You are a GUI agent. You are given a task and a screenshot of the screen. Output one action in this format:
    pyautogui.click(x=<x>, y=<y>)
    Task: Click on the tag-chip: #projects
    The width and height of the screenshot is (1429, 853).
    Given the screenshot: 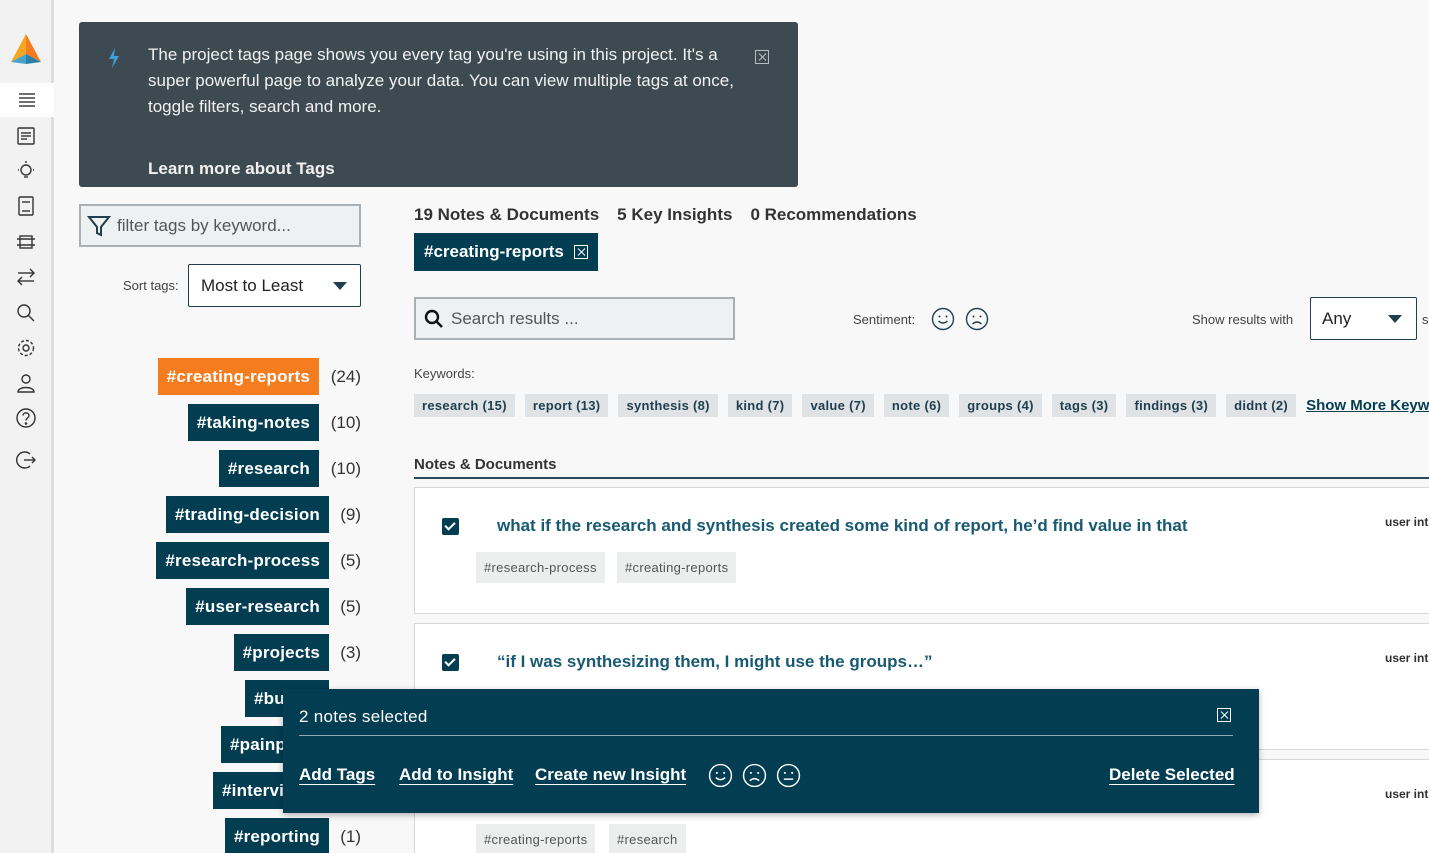 What is the action you would take?
    pyautogui.click(x=281, y=652)
    